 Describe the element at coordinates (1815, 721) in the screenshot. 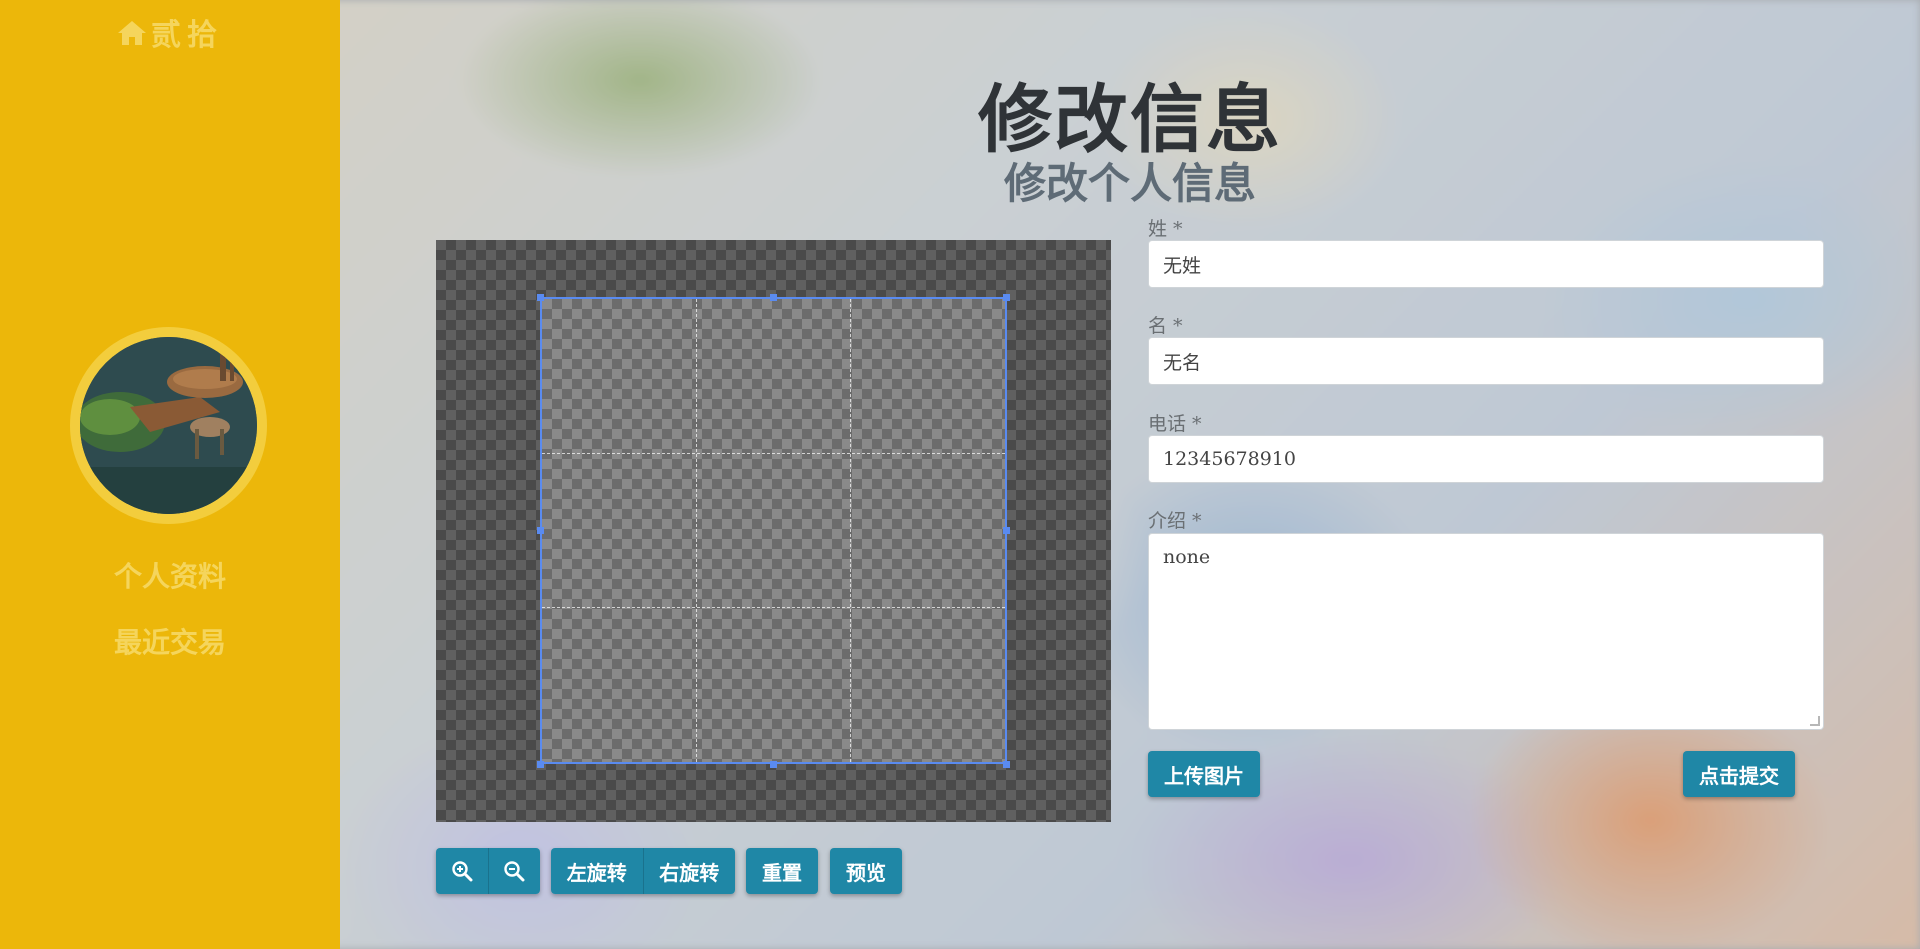

I see `resize-grip-icon` at that location.